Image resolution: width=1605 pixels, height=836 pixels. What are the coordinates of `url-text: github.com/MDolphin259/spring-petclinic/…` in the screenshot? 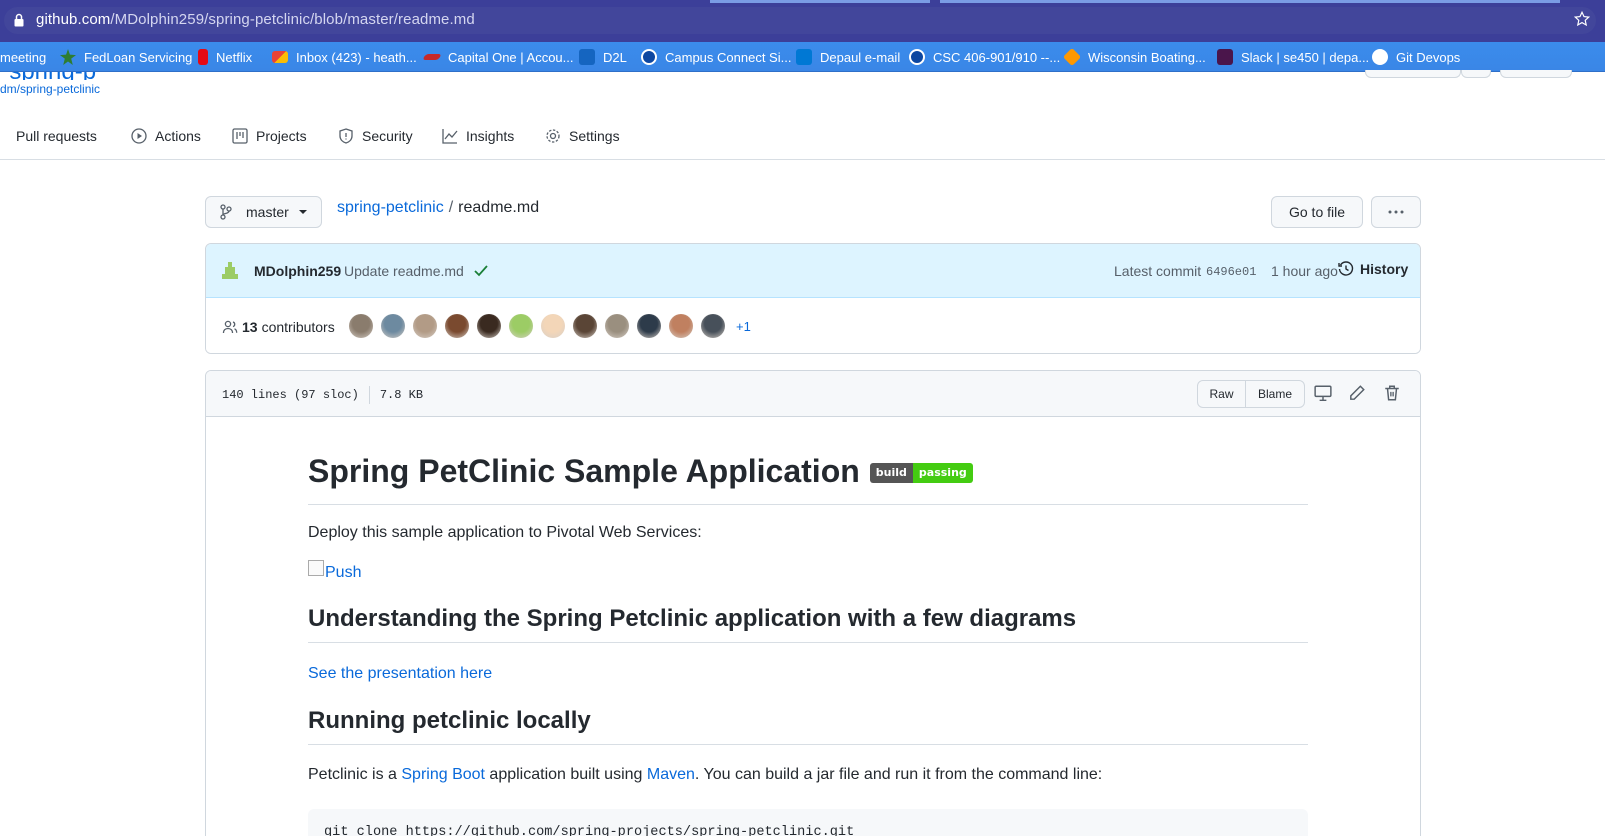 It's located at (255, 19).